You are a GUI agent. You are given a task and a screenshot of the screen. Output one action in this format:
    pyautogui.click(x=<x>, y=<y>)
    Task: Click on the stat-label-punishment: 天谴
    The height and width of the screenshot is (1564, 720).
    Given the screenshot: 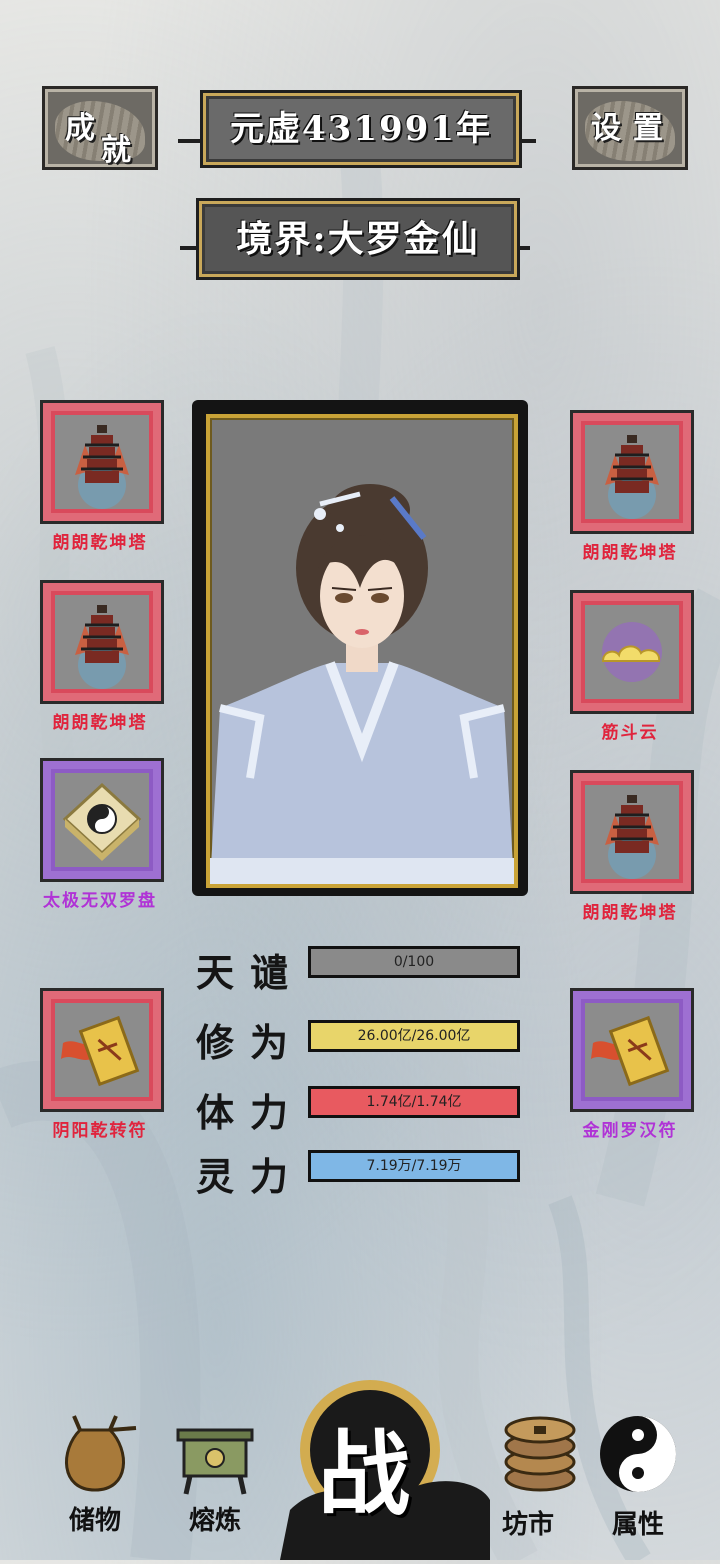 What is the action you would take?
    pyautogui.click(x=250, y=972)
    